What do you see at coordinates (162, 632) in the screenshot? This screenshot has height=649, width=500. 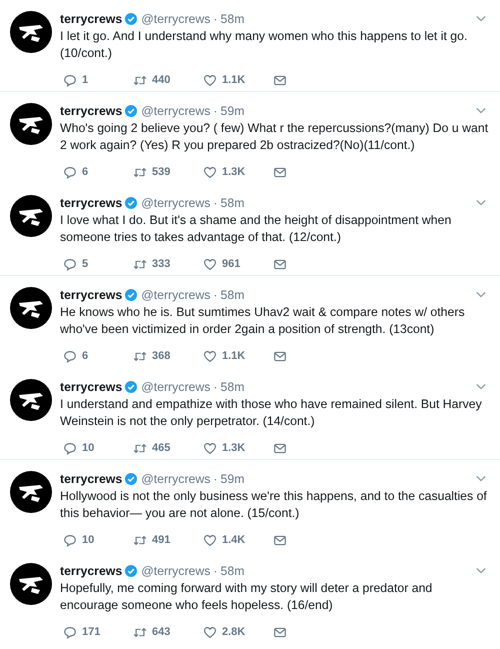 I see `retweet-count: 643` at bounding box center [162, 632].